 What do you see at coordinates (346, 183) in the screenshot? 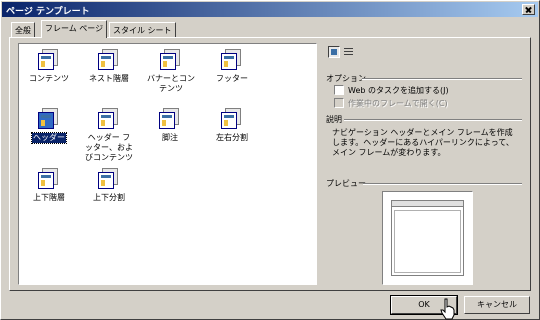
I see `preview-heading: プレビュー` at bounding box center [346, 183].